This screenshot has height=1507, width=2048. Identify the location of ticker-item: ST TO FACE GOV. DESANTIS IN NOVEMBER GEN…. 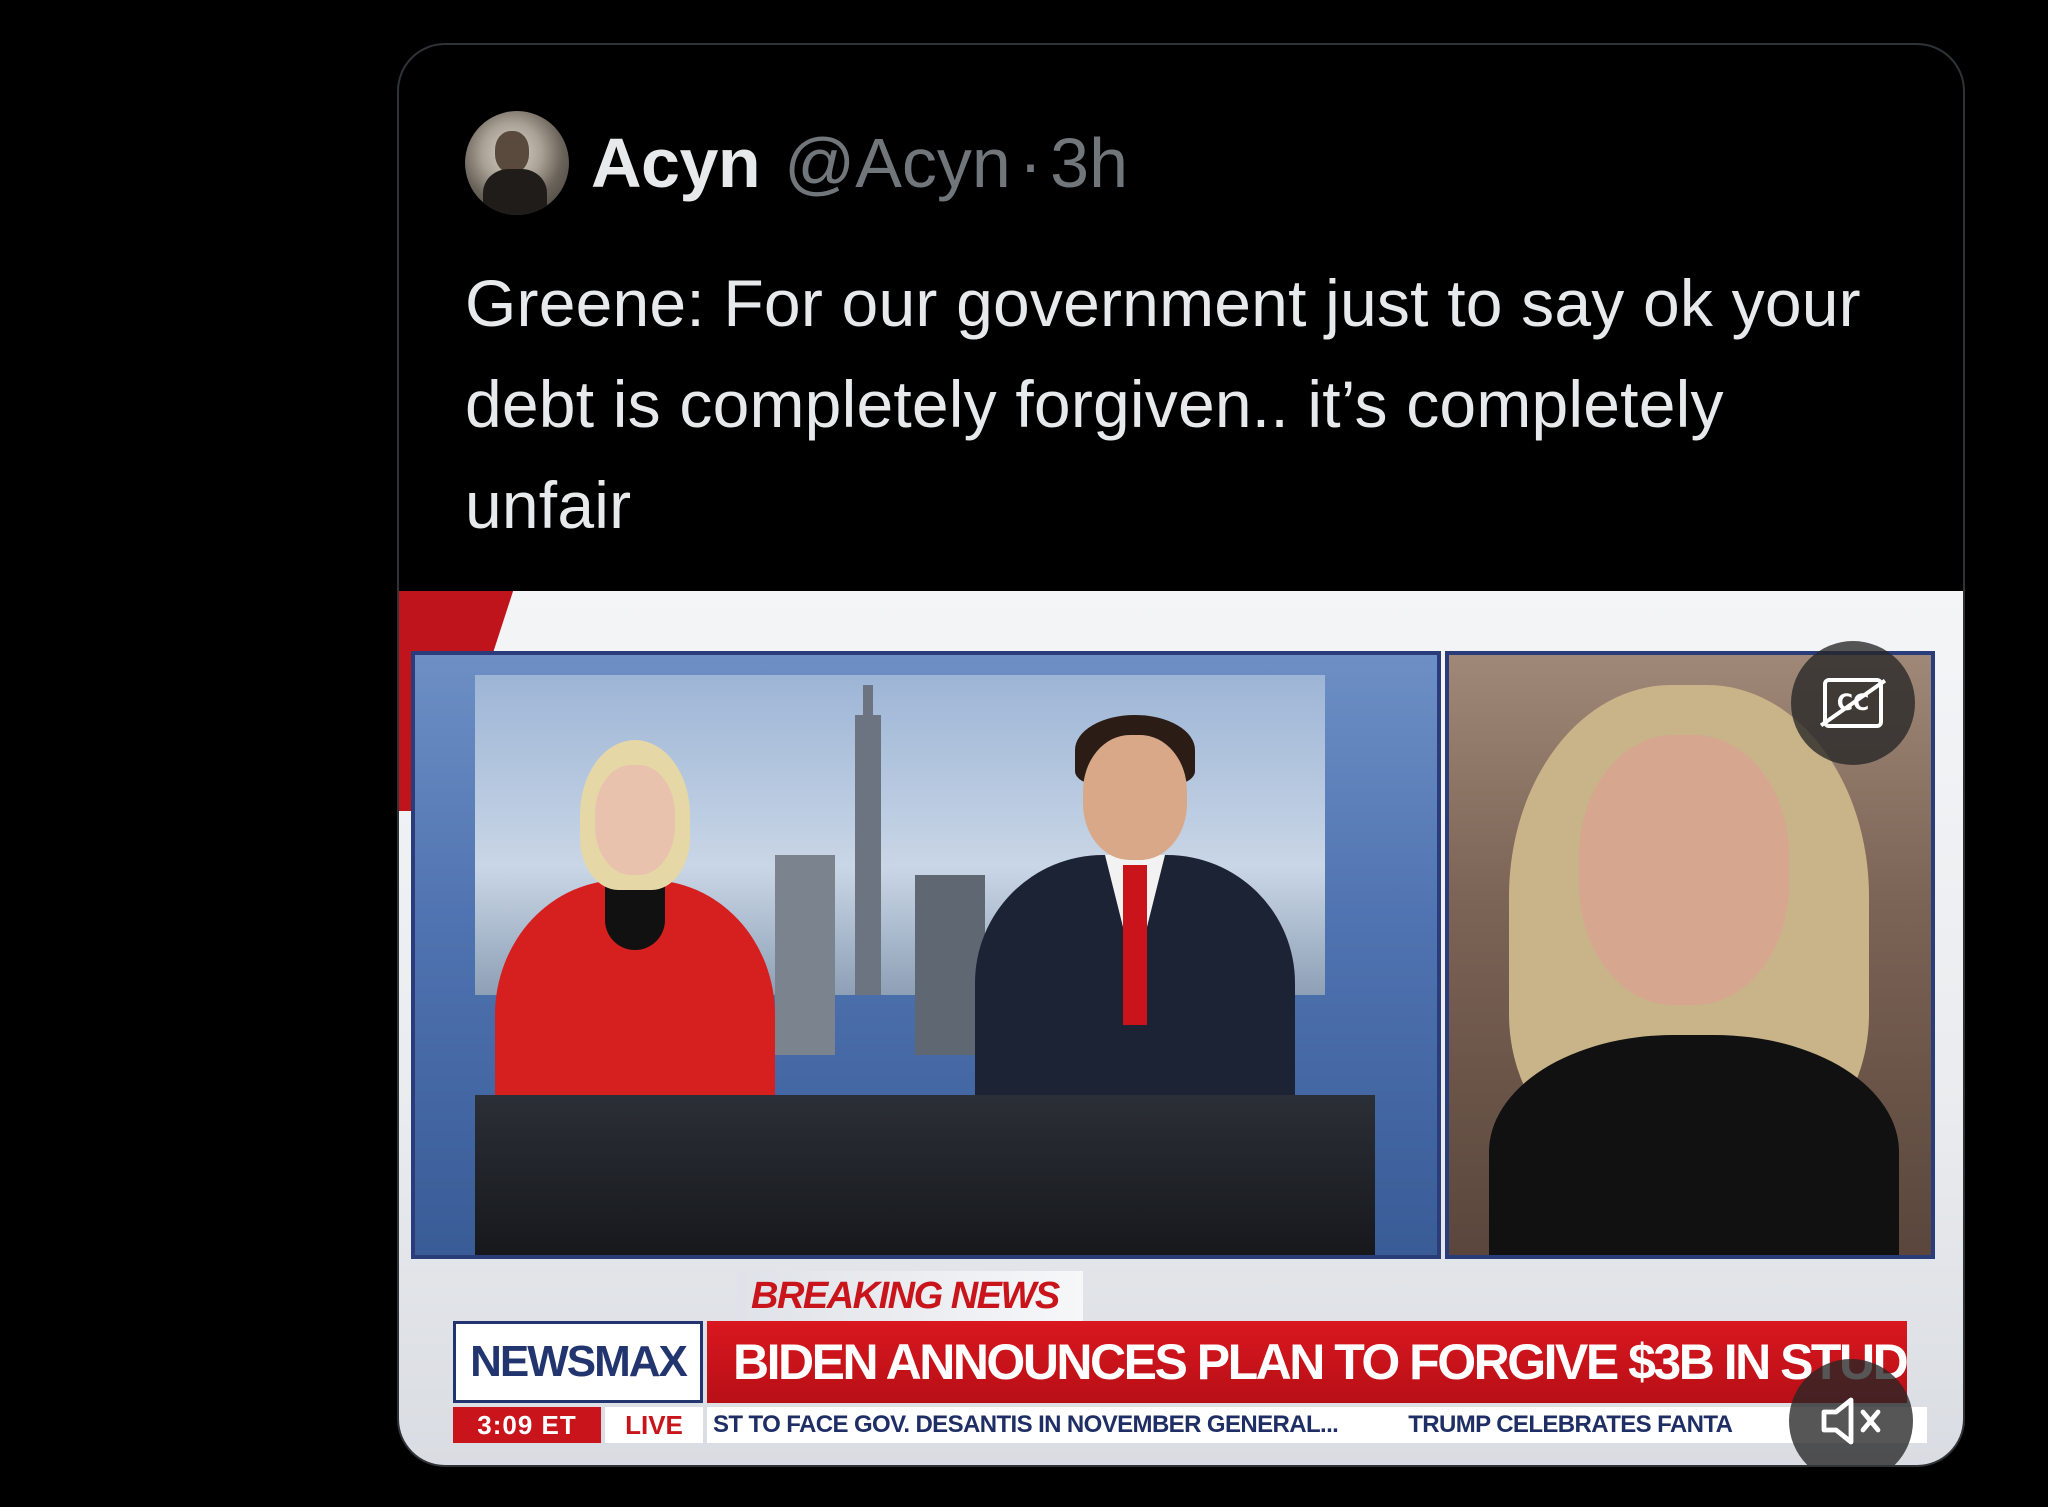
(1026, 1424).